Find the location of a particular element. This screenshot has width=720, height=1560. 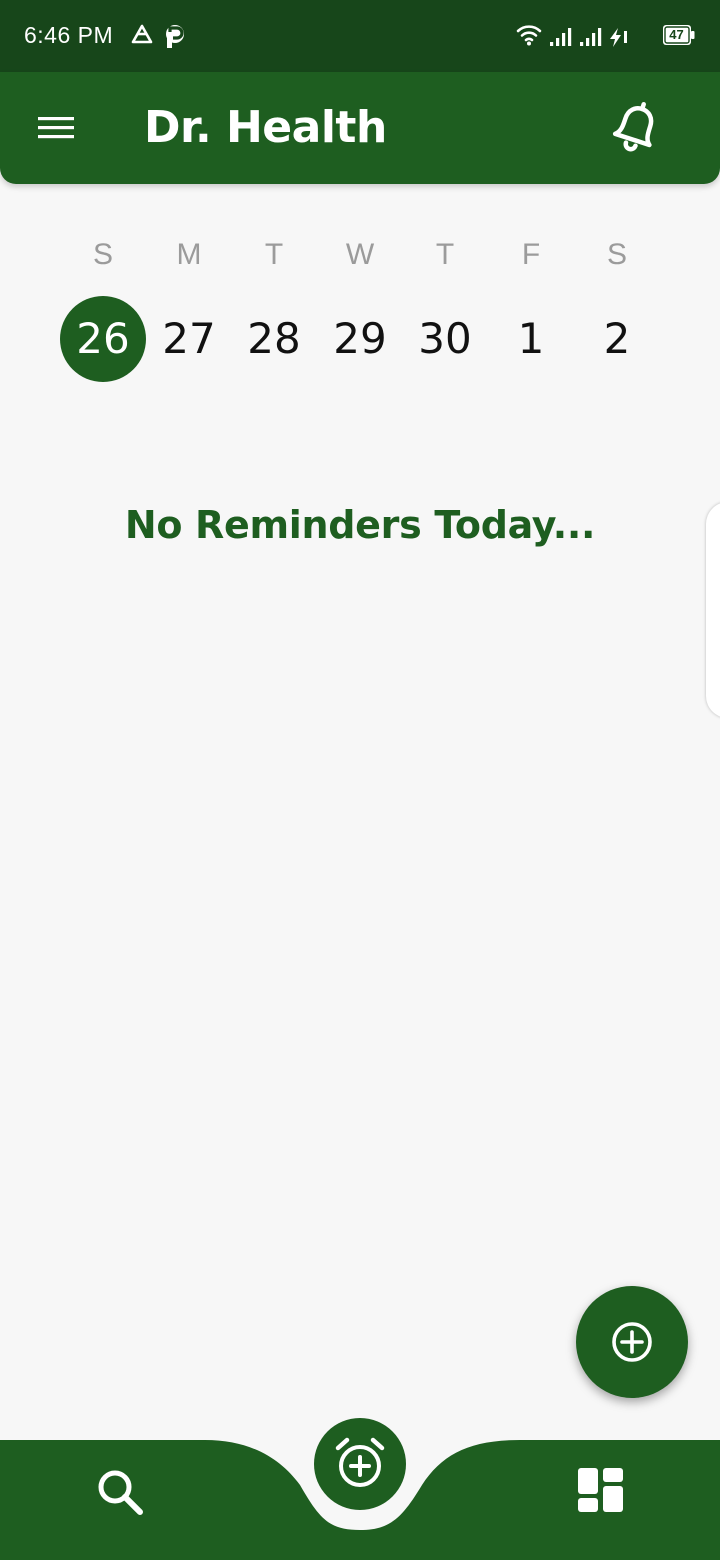

status-bar: 6:46 PM 47 is located at coordinates (360, 36).